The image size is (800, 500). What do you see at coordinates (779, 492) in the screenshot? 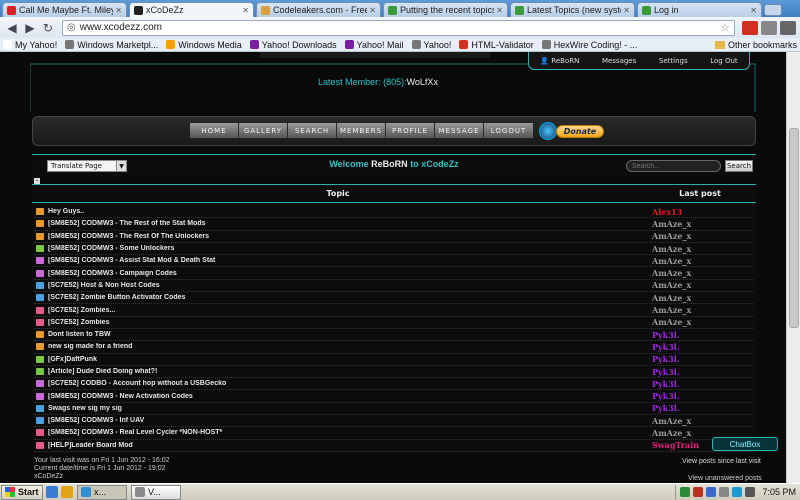
I see `clock: 7:05 PM` at bounding box center [779, 492].